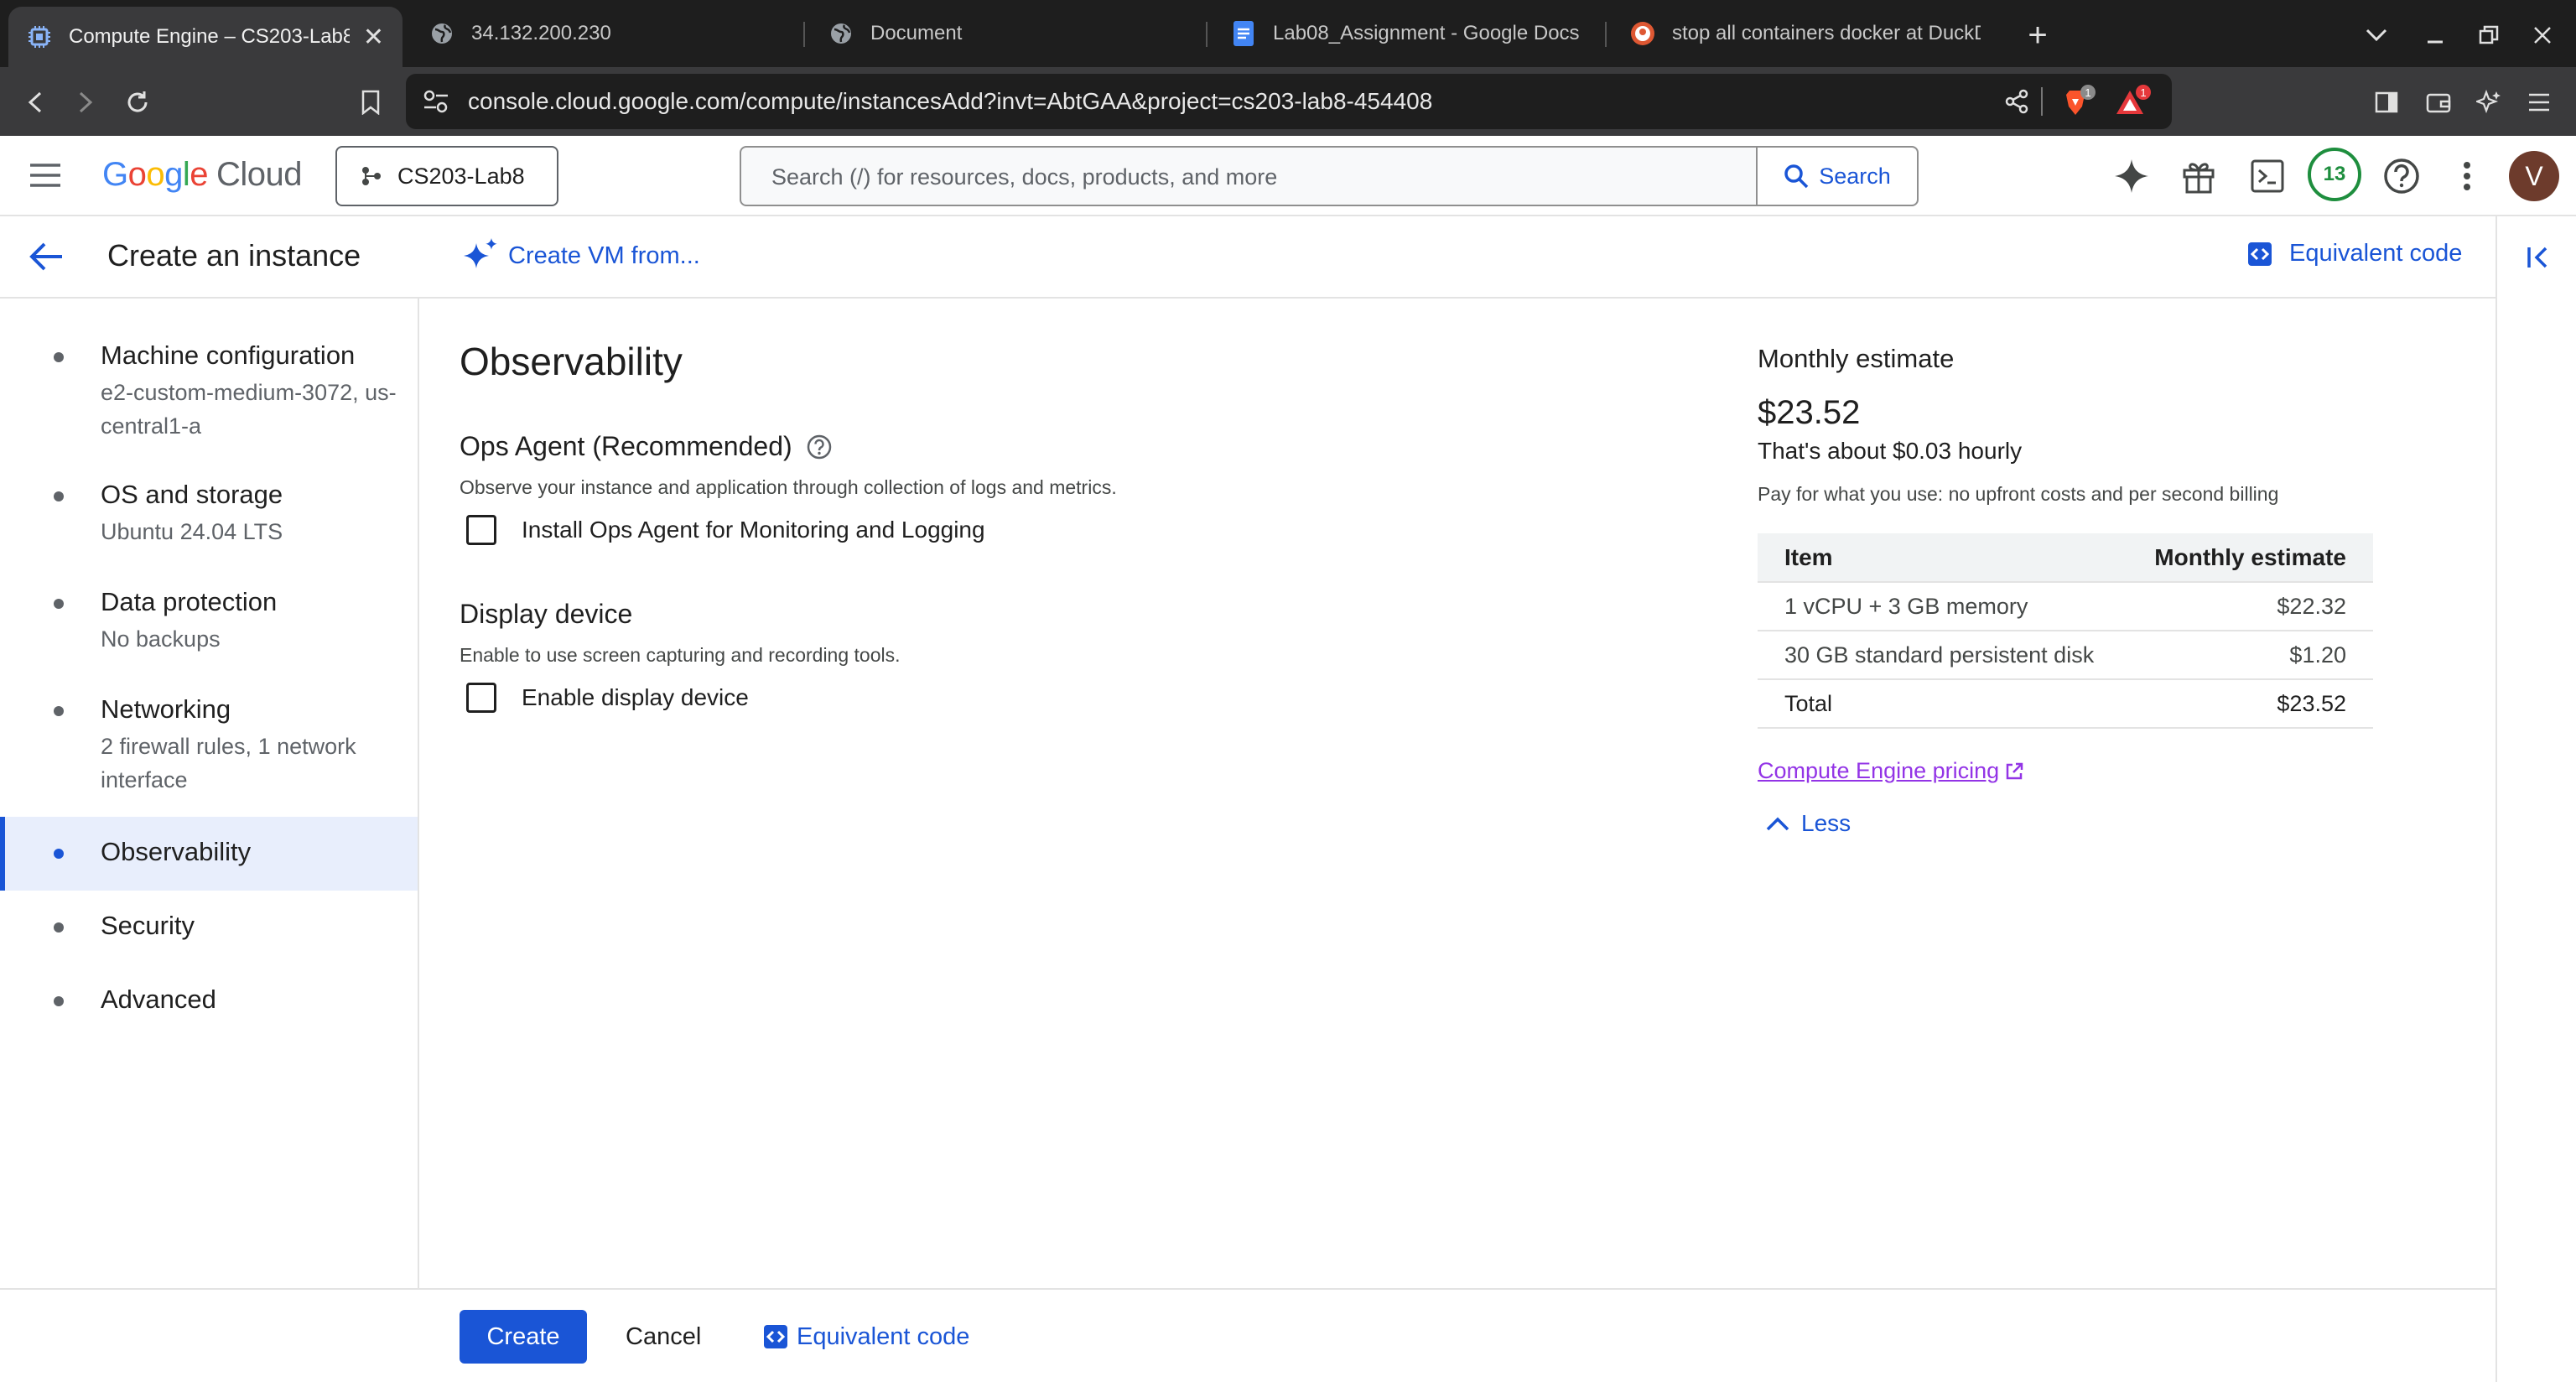 The width and height of the screenshot is (2576, 1382). I want to click on brave-rewards-alert-icon: 1, so click(2132, 101).